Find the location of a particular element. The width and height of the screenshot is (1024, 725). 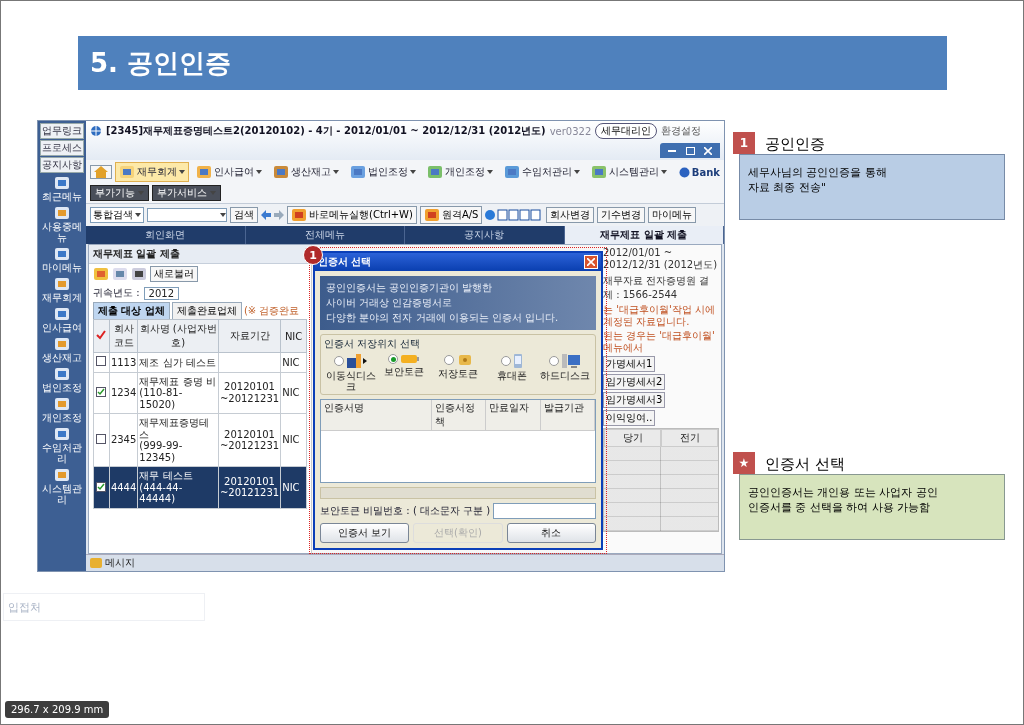

table-row: 1113 제조 심가 테스트 NIC is located at coordinates (200, 362).